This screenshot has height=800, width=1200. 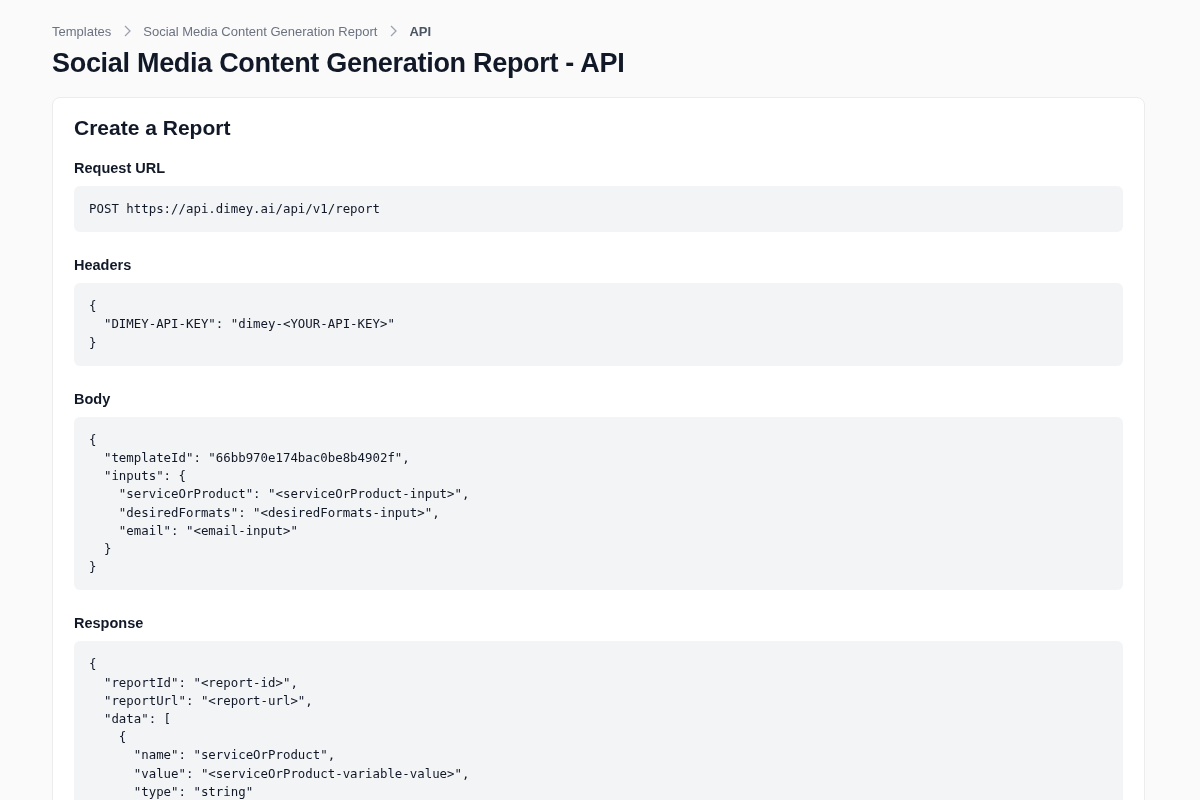 I want to click on breadcrumb-link: API, so click(x=420, y=31).